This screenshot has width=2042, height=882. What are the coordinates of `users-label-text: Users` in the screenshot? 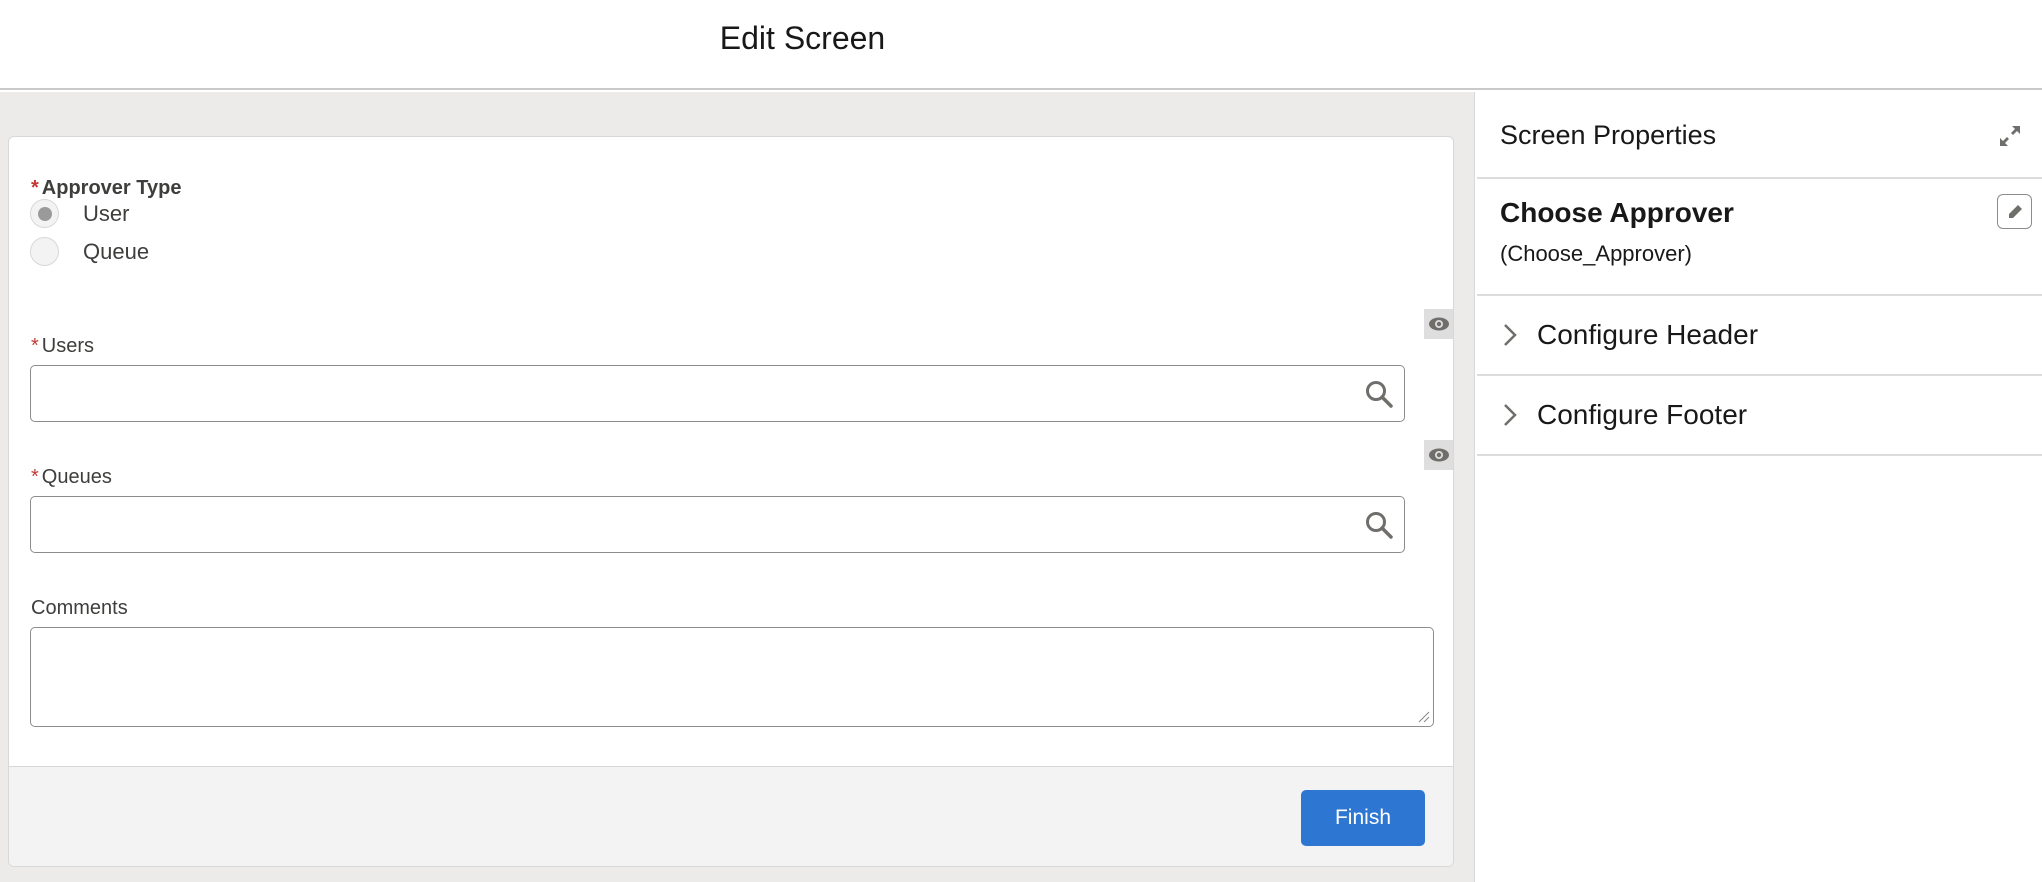 It's located at (68, 346).